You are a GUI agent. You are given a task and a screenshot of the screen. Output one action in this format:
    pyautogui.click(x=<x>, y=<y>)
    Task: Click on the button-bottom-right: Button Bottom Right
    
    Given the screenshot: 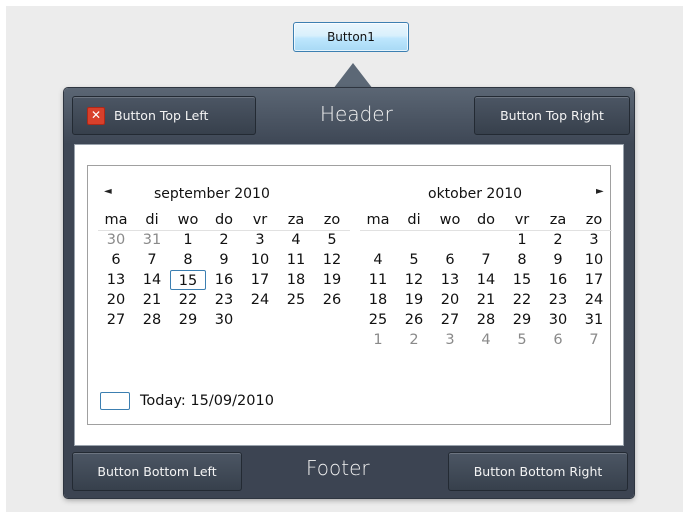 What is the action you would take?
    pyautogui.click(x=538, y=471)
    